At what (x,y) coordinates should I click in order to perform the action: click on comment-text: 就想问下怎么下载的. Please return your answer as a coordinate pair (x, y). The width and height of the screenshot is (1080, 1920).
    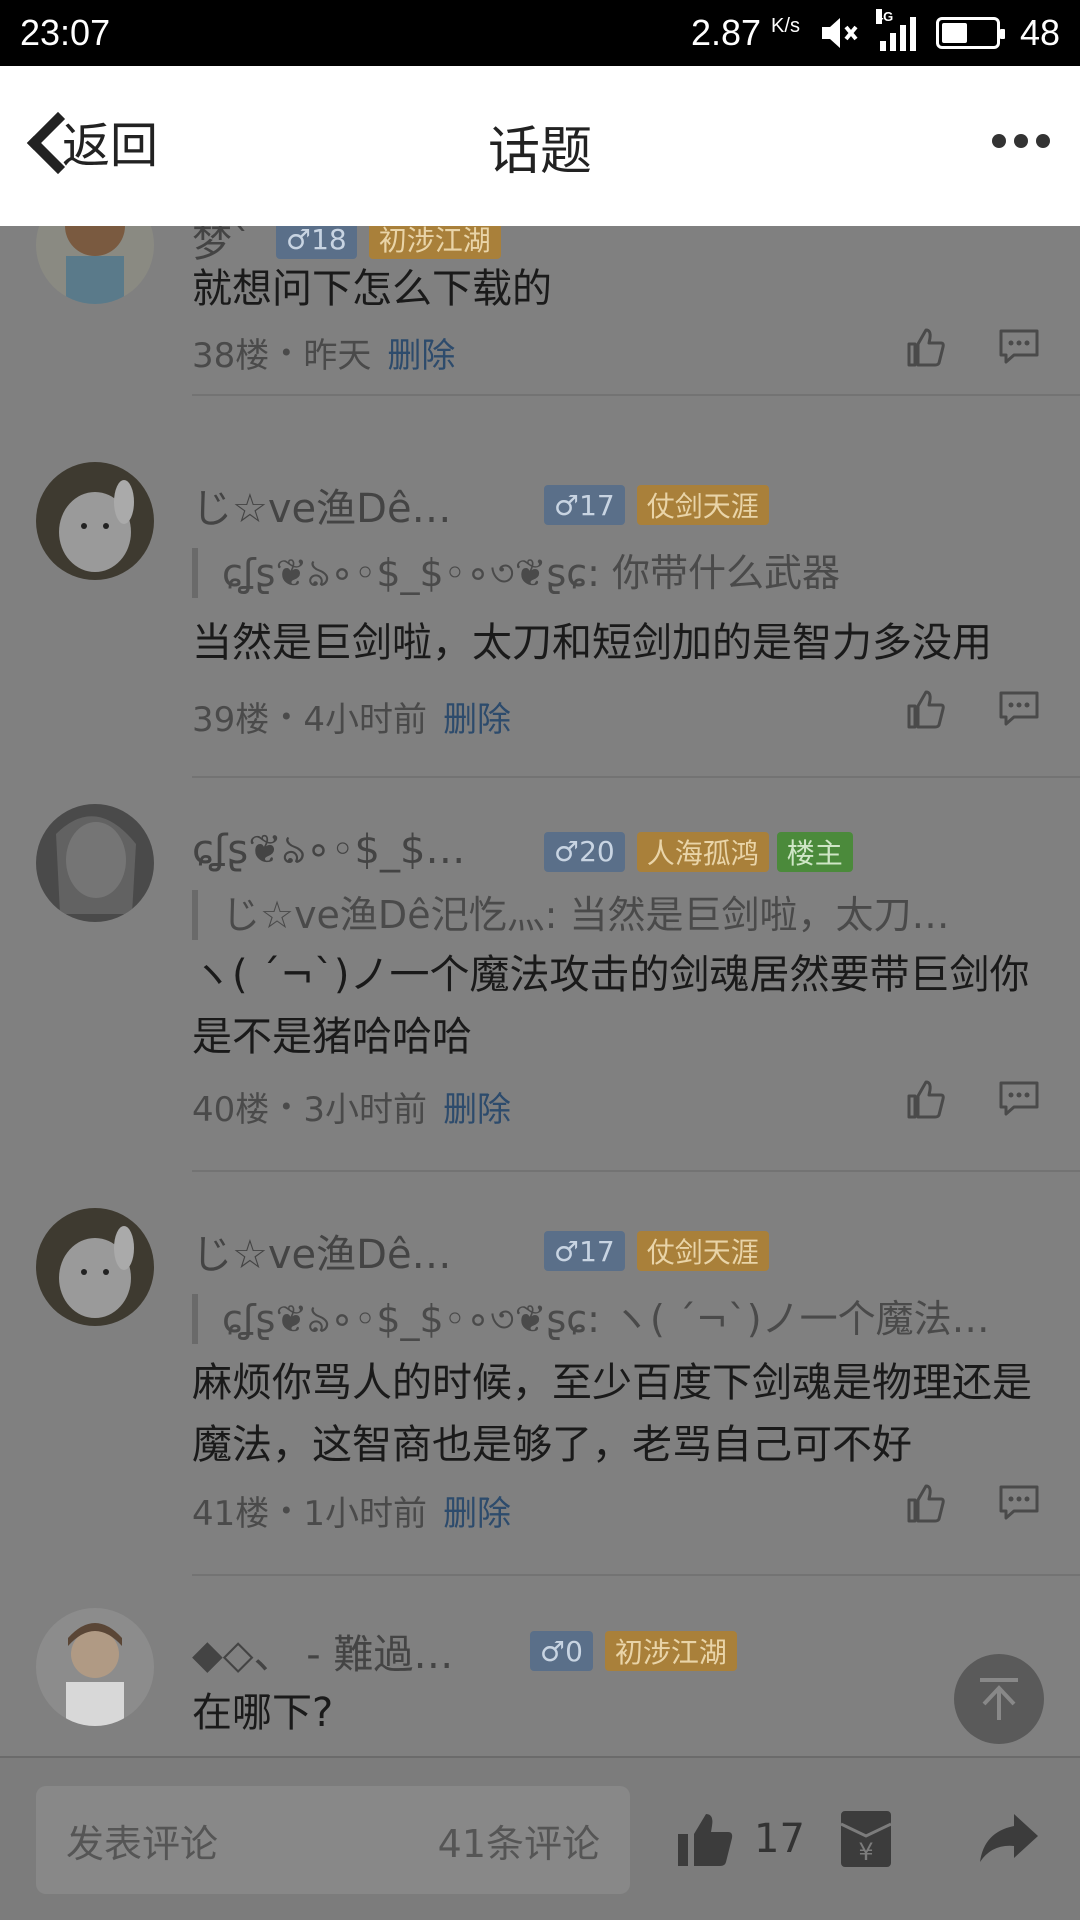
    Looking at the image, I should click on (372, 289).